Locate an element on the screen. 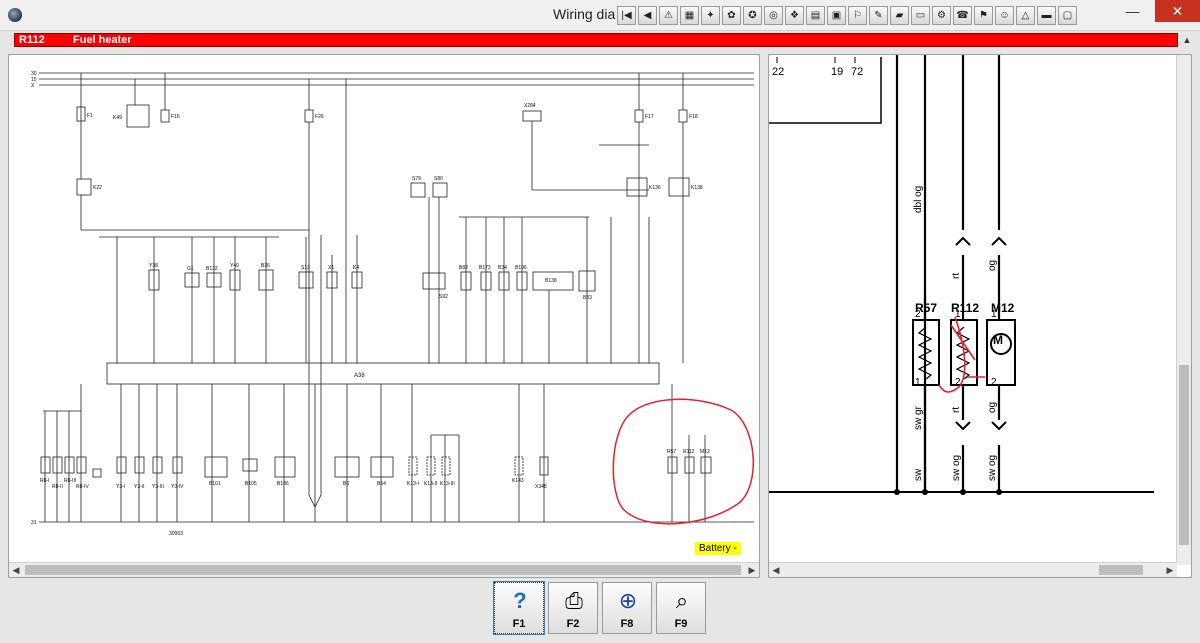 The width and height of the screenshot is (1200, 643). car-icon: ▰ is located at coordinates (899, 15).